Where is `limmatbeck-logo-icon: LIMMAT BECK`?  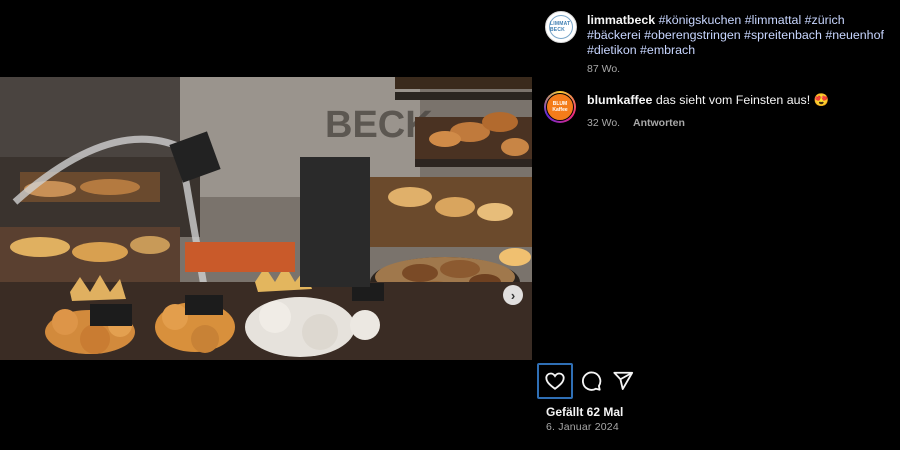 limmatbeck-logo-icon: LIMMAT BECK is located at coordinates (561, 27).